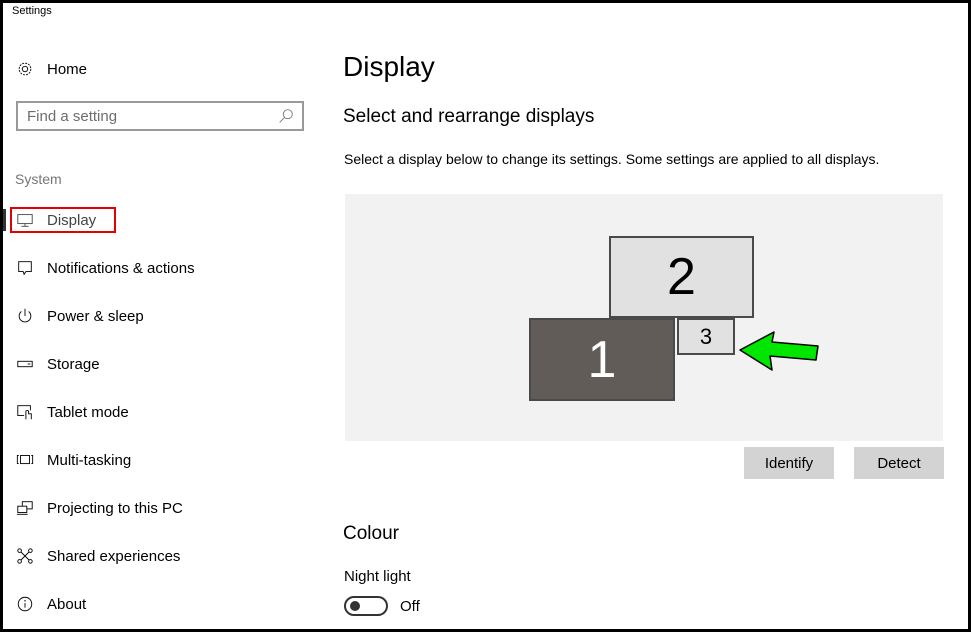 This screenshot has height=632, width=971. Describe the element at coordinates (25, 412) in the screenshot. I see `tablet-mode-icon` at that location.